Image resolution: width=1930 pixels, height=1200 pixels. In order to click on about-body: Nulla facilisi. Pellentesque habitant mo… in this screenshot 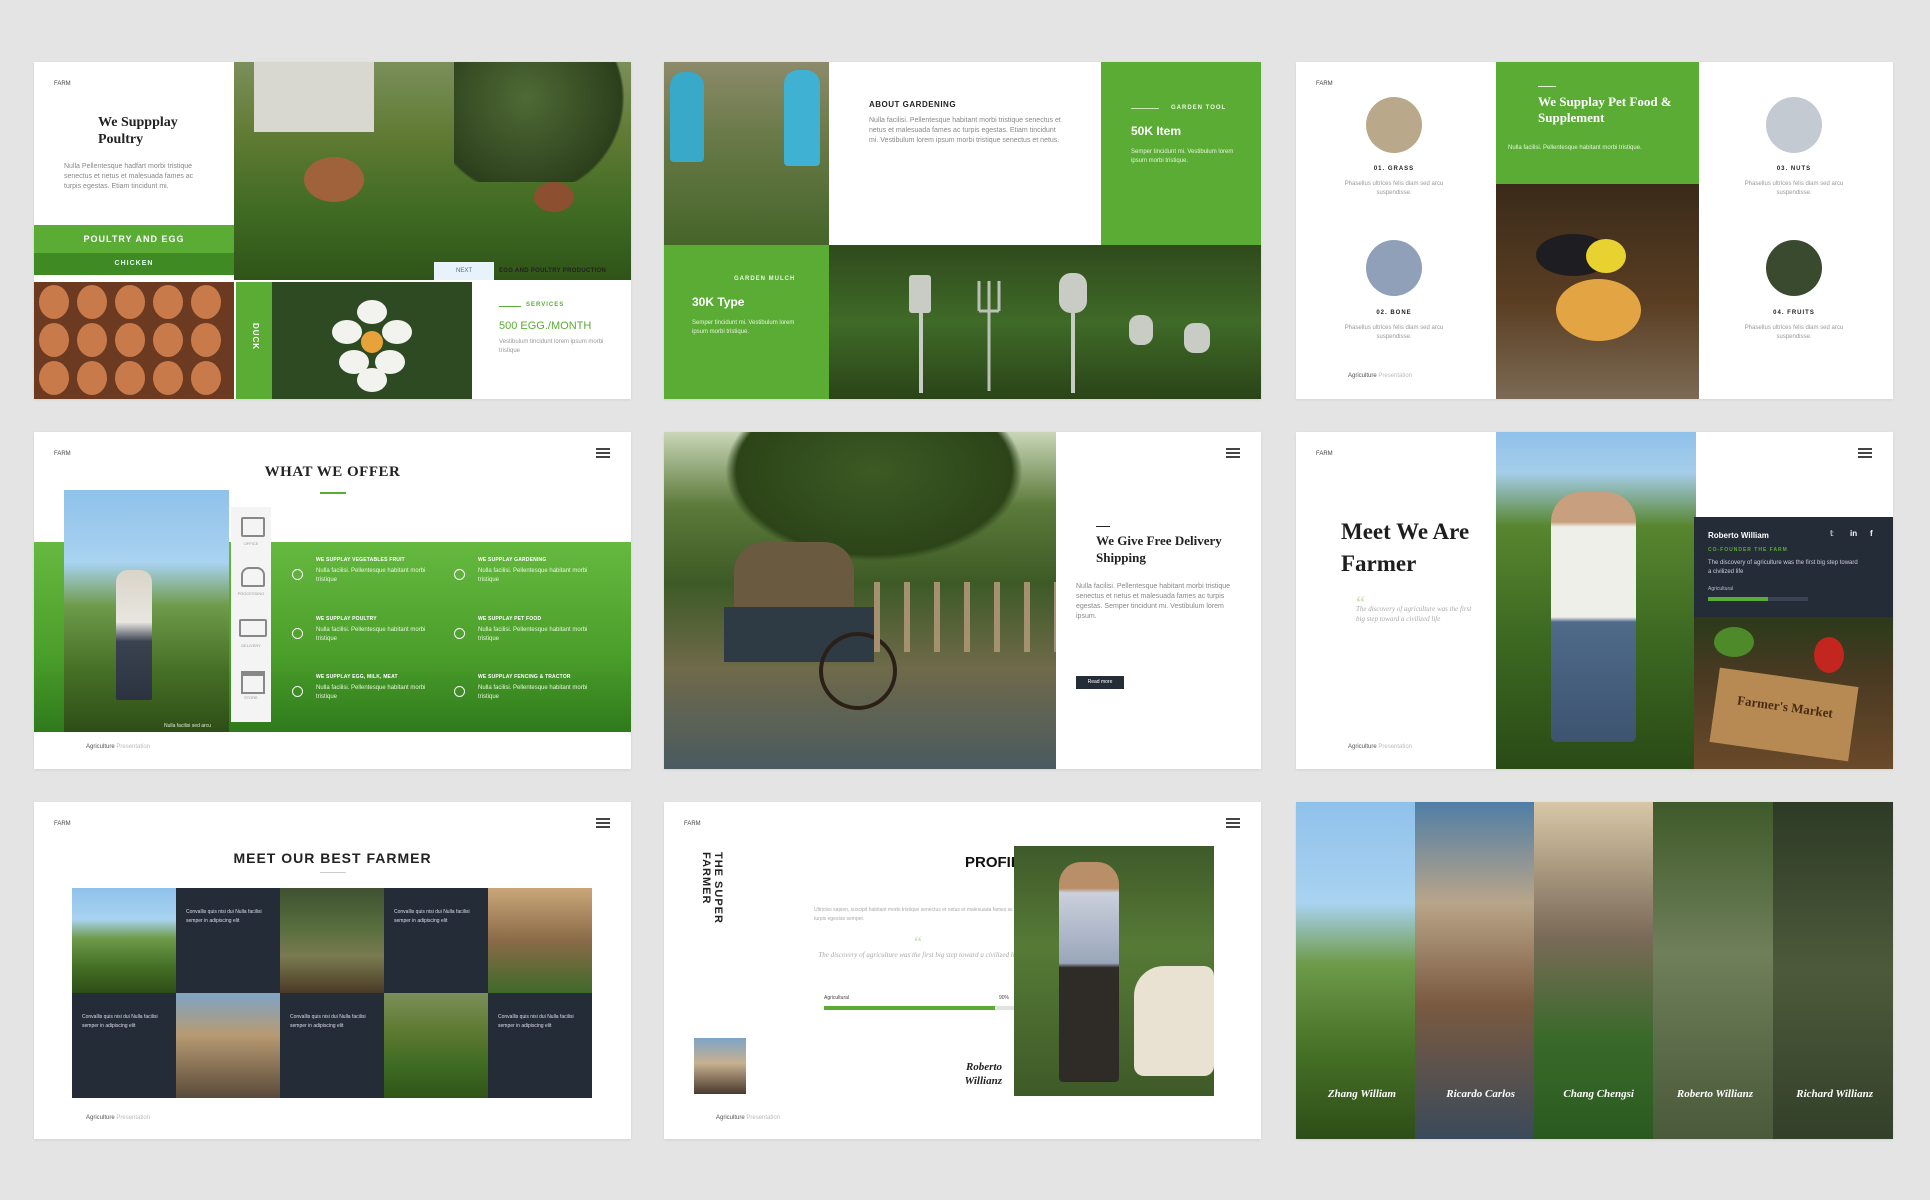, I will do `click(965, 130)`.